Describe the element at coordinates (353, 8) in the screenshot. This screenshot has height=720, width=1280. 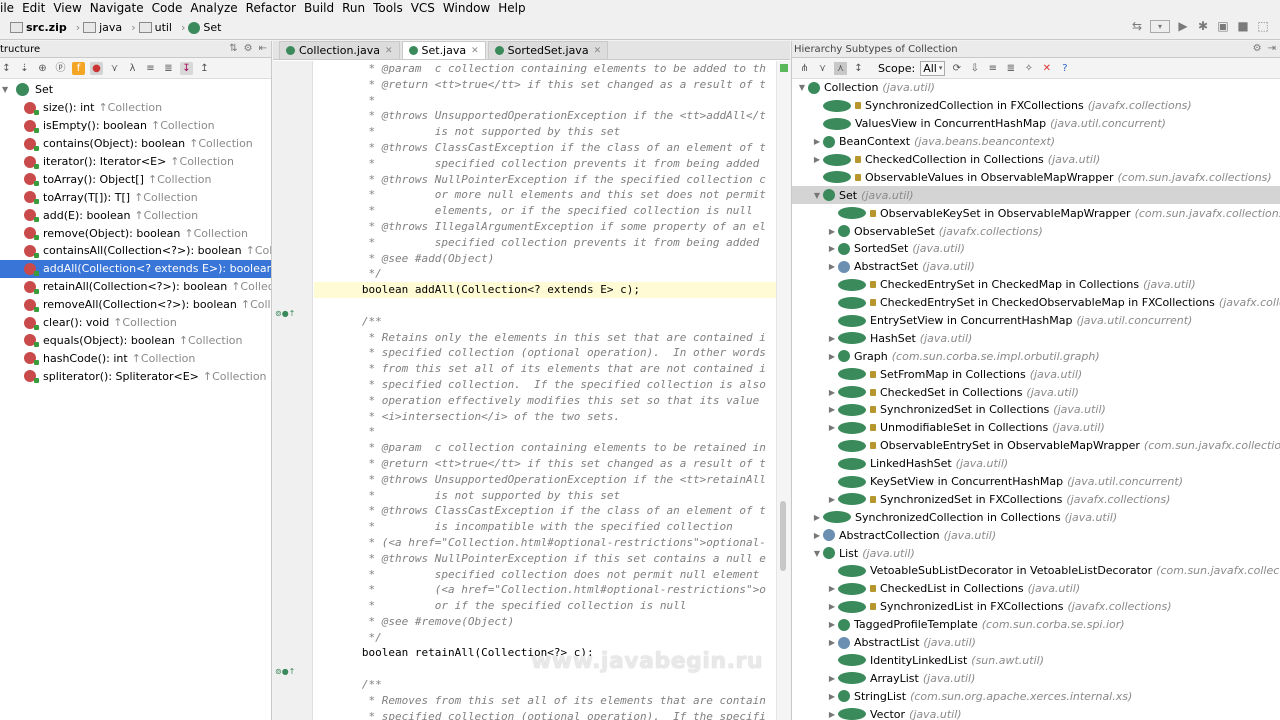
I see `menu-item: Run` at that location.